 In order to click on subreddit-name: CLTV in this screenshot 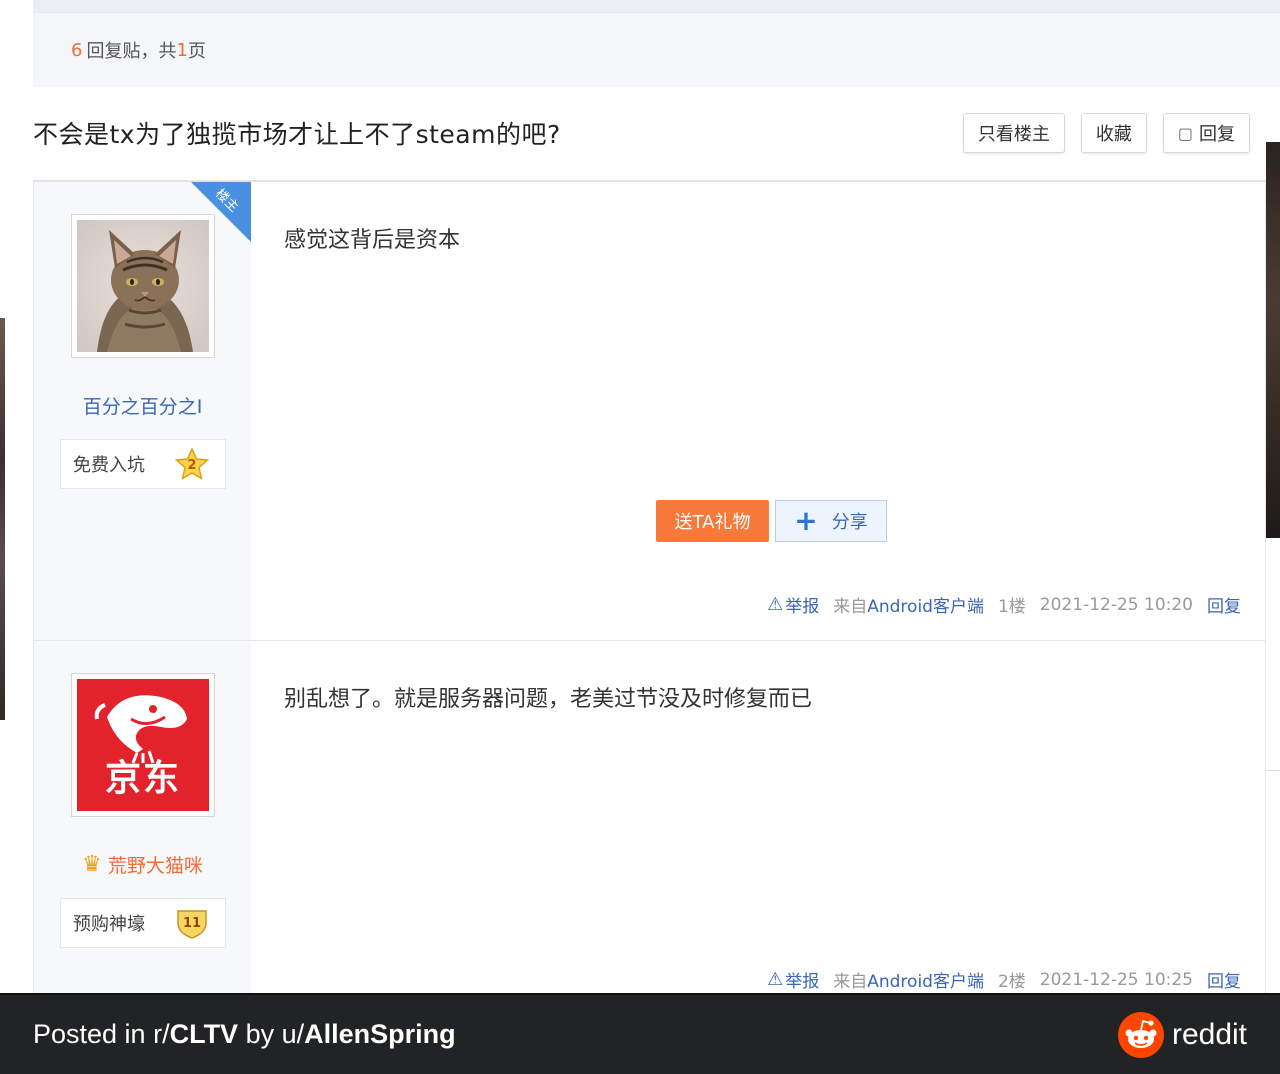, I will do `click(204, 1034)`.